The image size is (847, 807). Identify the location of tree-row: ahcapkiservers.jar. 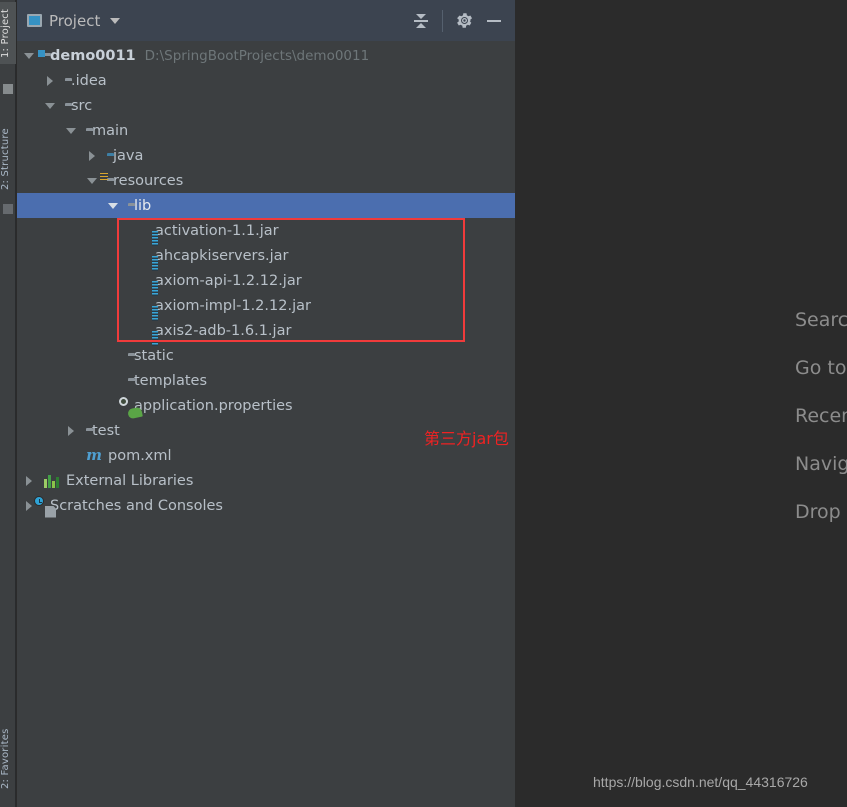
(266, 255).